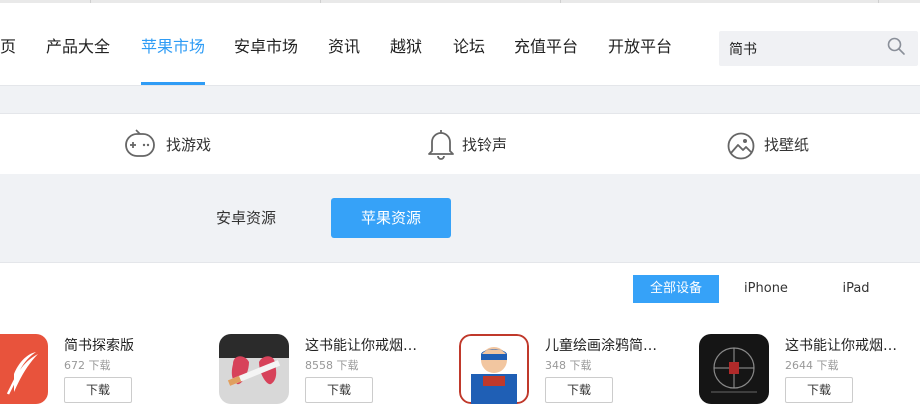 The image size is (920, 404). What do you see at coordinates (469, 45) in the screenshot?
I see `nav-item-forum: 论坛` at bounding box center [469, 45].